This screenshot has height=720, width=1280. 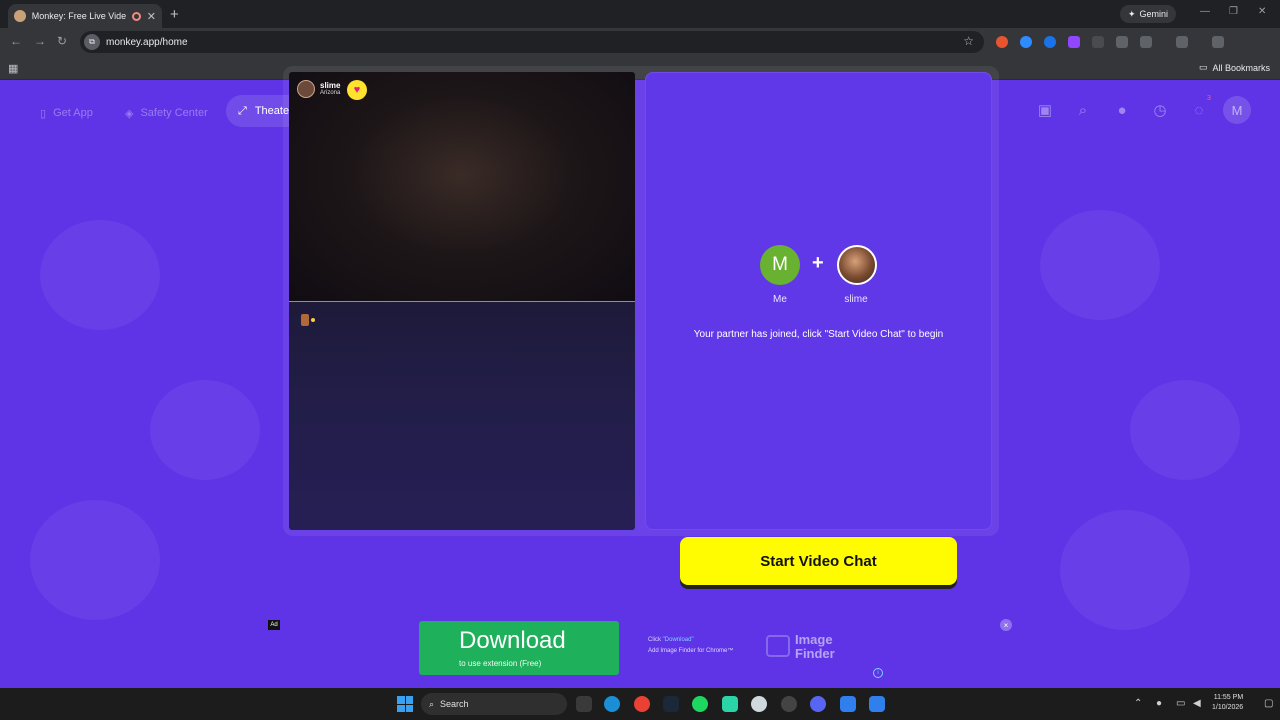 What do you see at coordinates (78, 16) in the screenshot?
I see `tab-title: Monkey: Free Live Video Ch` at bounding box center [78, 16].